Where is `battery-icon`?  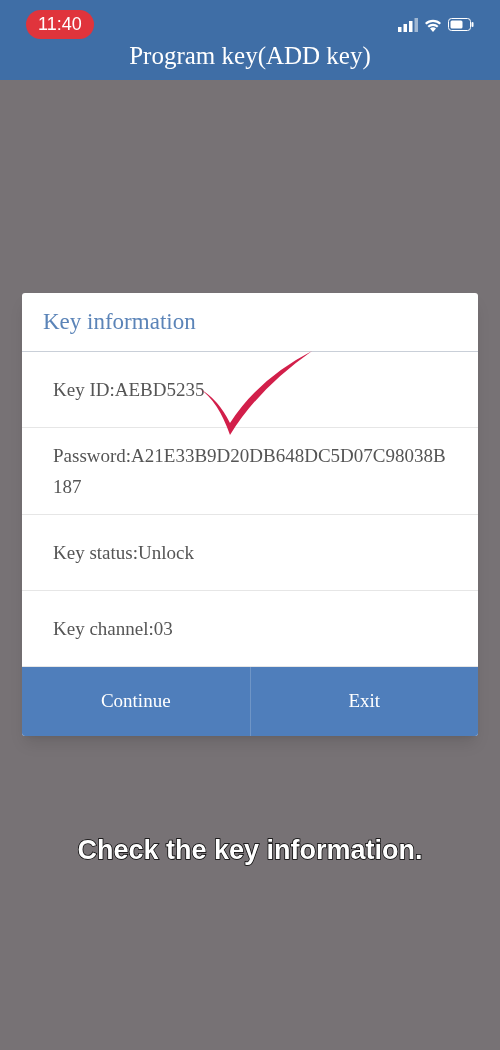
battery-icon is located at coordinates (461, 24).